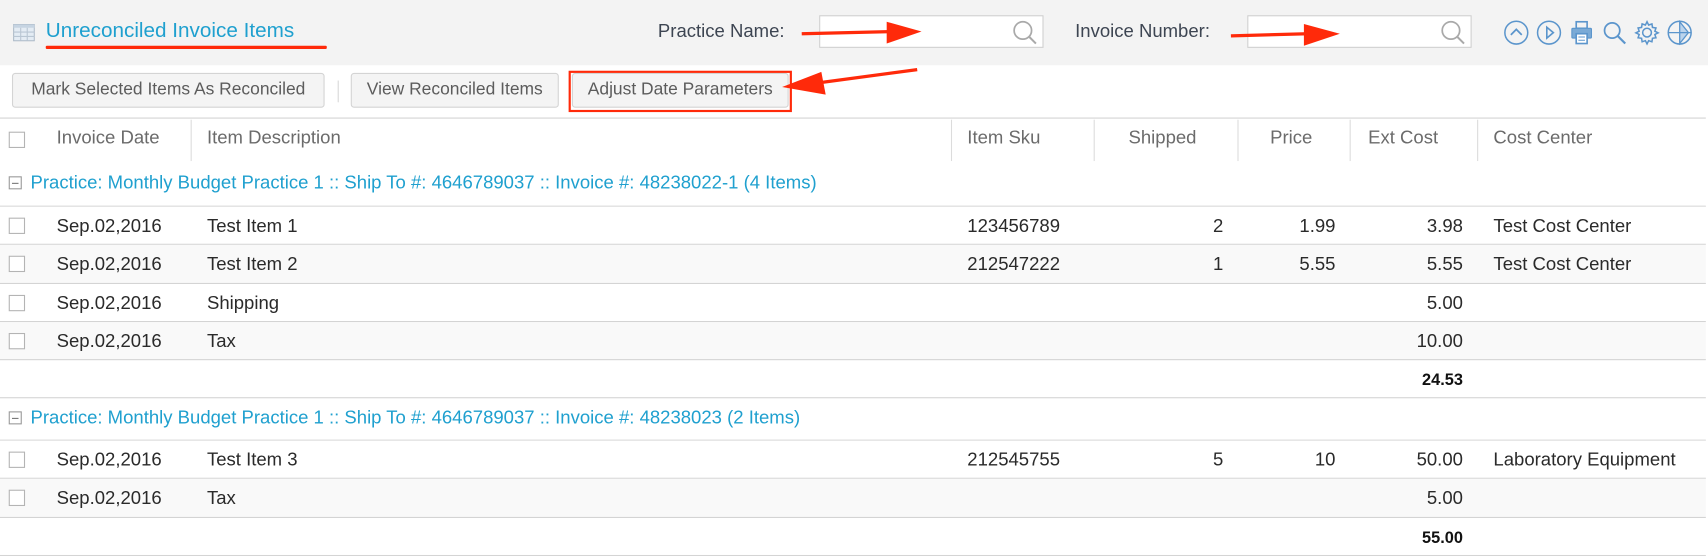  I want to click on arrow-to-adjust-dates, so click(850, 81).